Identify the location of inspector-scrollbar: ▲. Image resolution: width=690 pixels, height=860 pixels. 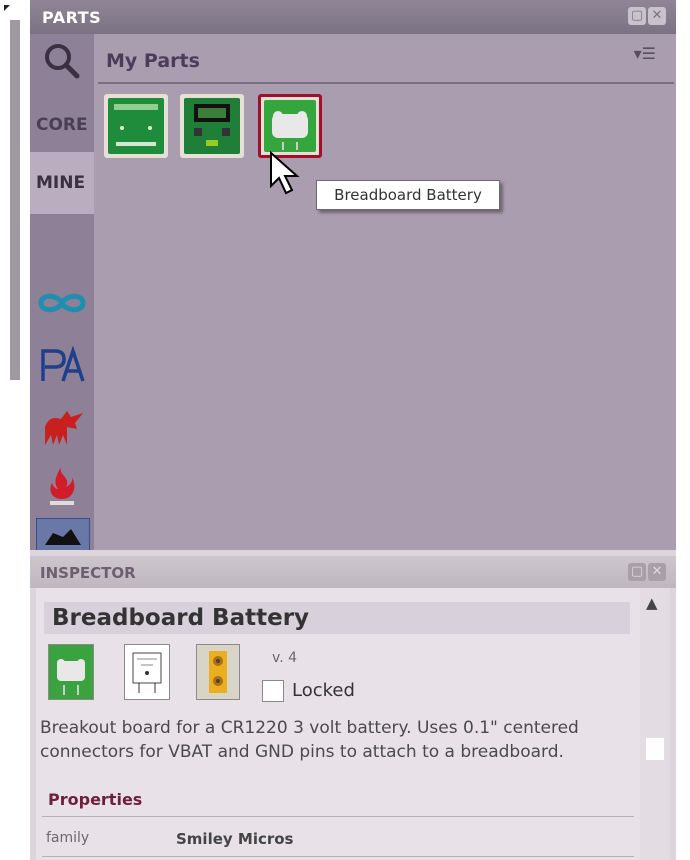
(655, 724).